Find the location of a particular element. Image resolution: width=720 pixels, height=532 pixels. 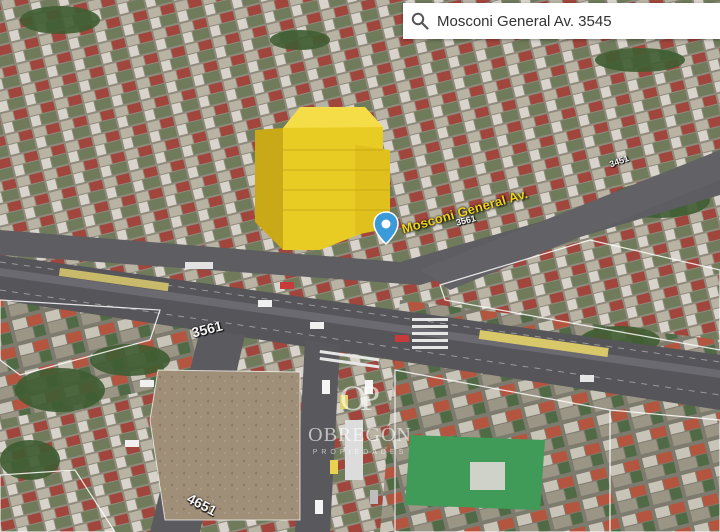

watermark-logo: OP is located at coordinates (359, 398).